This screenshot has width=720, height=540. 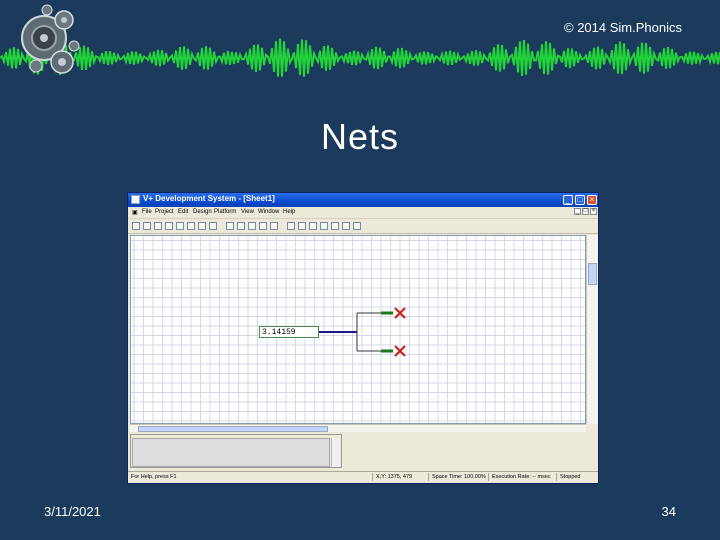 I want to click on maximize-button: □, so click(x=580, y=200).